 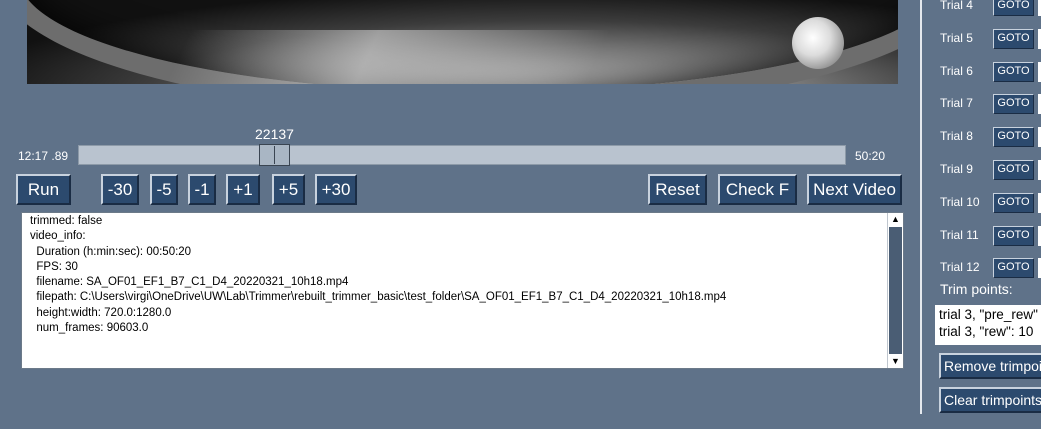 I want to click on trial-label: Trial 10, so click(x=960, y=201).